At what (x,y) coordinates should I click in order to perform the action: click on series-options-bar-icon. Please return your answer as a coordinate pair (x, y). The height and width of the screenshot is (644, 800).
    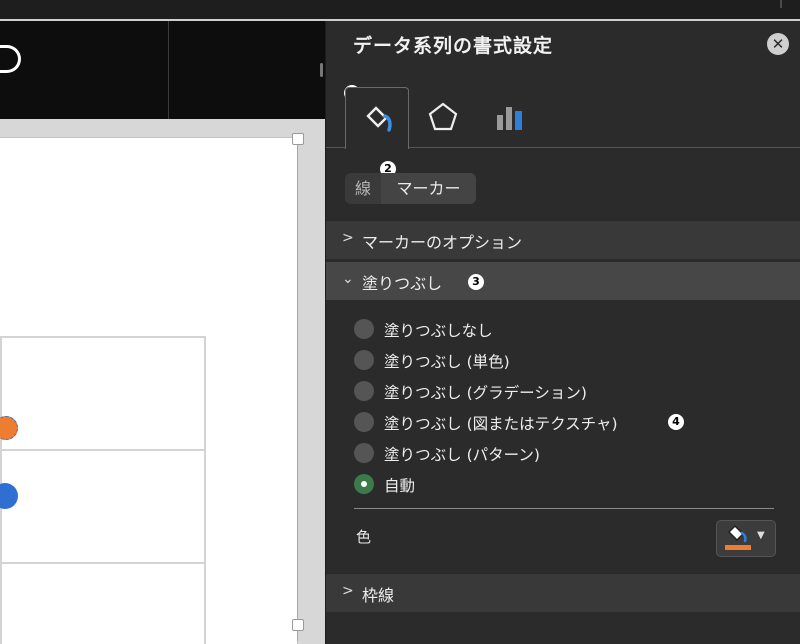
    Looking at the image, I should click on (509, 118).